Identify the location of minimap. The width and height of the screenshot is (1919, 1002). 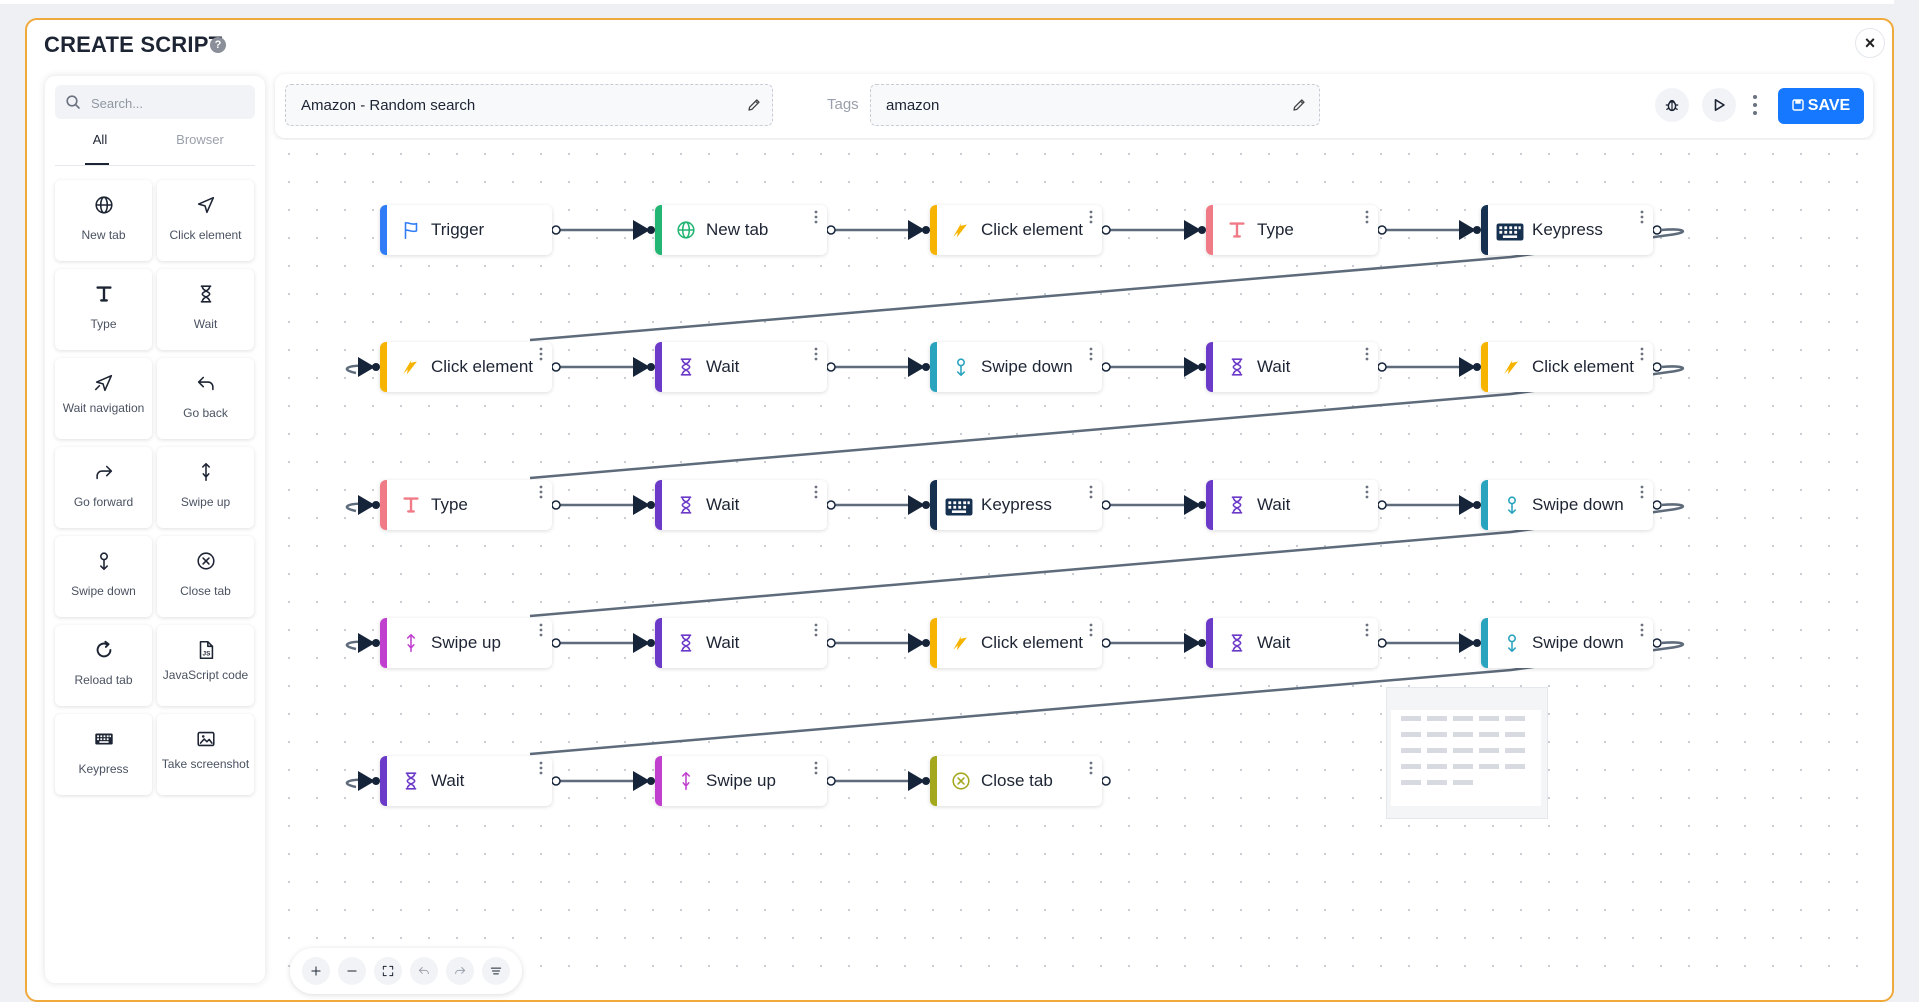
(1467, 753).